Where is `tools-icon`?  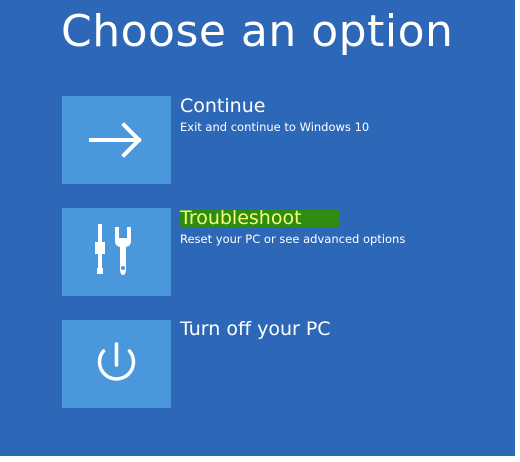
tools-icon is located at coordinates (113, 249).